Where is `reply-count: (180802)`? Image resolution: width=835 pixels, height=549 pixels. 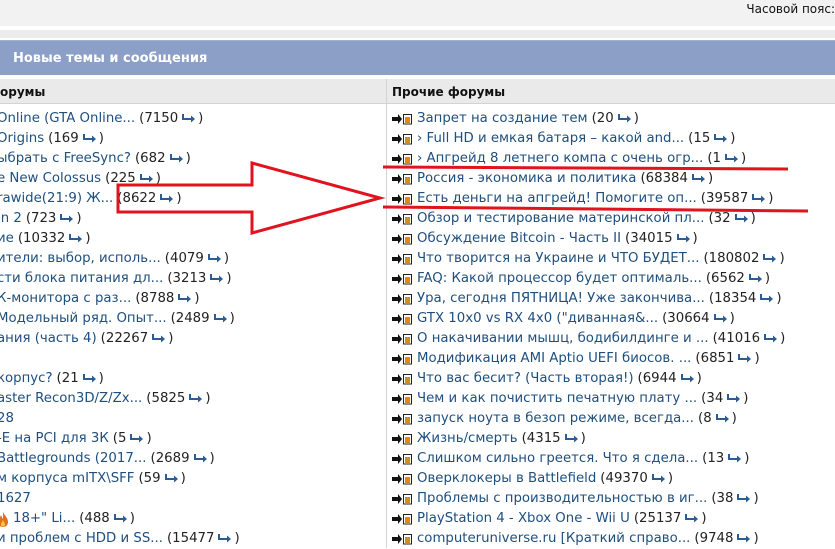
reply-count: (180802) is located at coordinates (743, 259).